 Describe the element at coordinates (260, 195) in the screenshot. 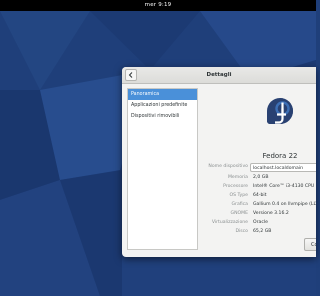

I see `info-value: 64-bit` at that location.